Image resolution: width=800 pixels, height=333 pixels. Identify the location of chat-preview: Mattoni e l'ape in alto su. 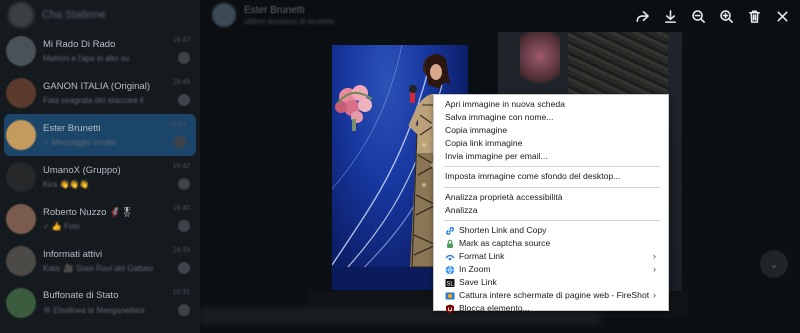
(86, 58).